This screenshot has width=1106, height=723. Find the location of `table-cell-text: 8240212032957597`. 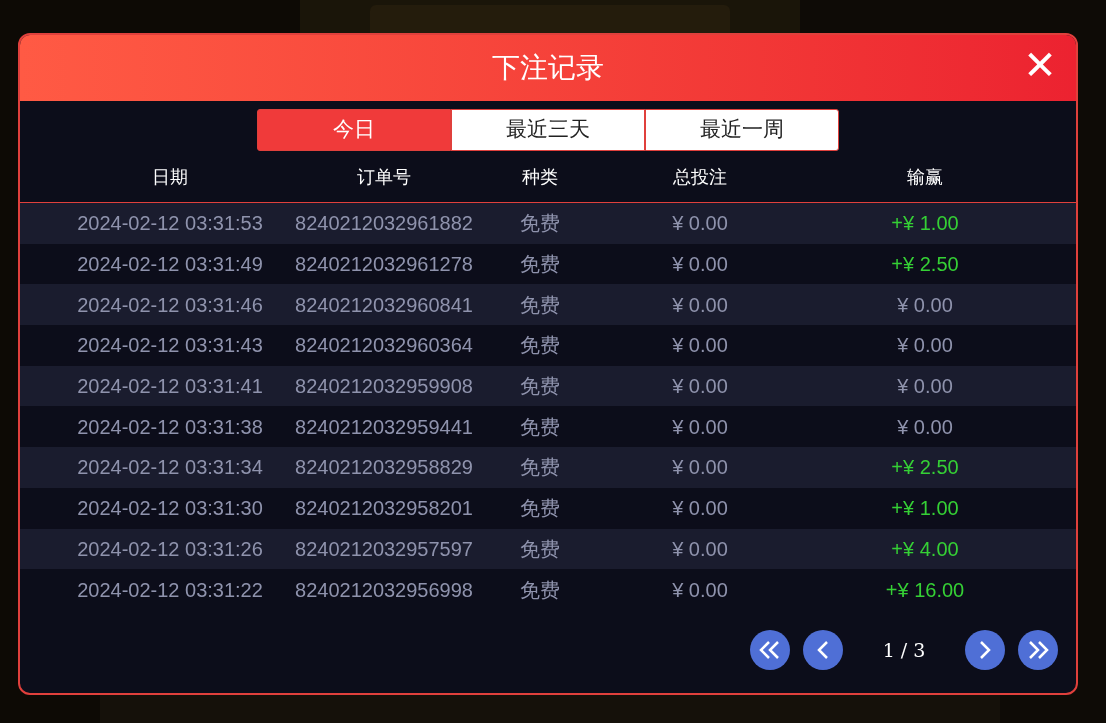

table-cell-text: 8240212032957597 is located at coordinates (384, 549).